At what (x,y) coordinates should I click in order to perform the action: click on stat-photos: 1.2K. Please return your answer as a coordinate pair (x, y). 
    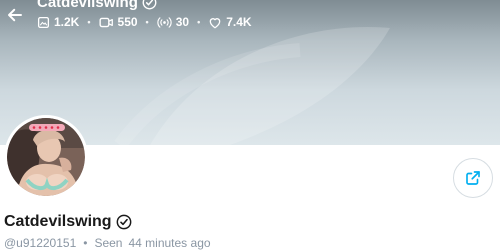
    Looking at the image, I should click on (58, 22).